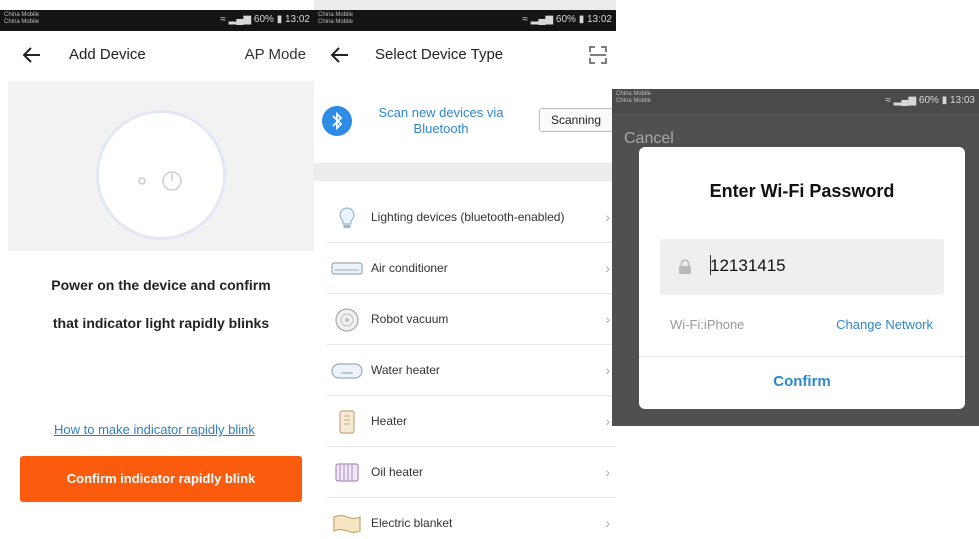 This screenshot has height=539, width=979. Describe the element at coordinates (802, 191) in the screenshot. I see `dialog-title: Enter Wi-Fi Password` at that location.